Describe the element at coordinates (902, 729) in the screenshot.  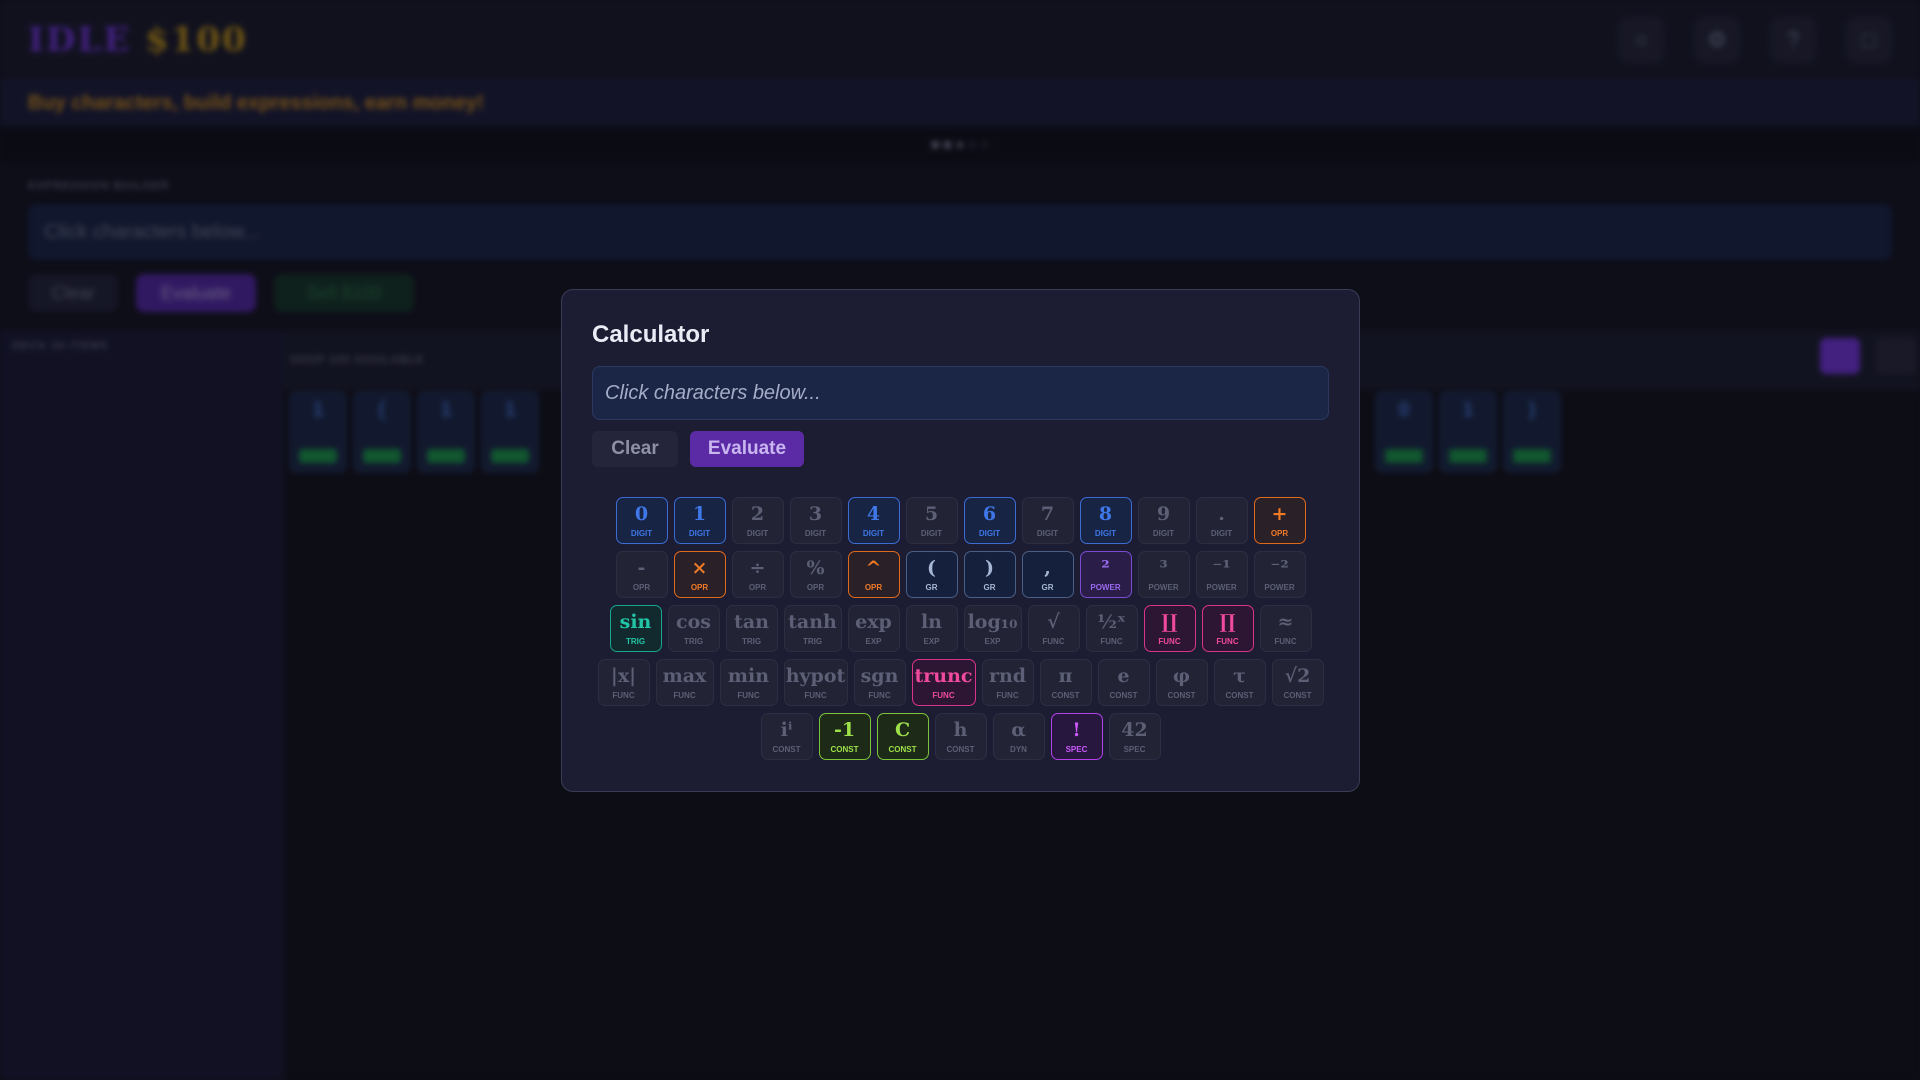
I see `key-glyph: C` at that location.